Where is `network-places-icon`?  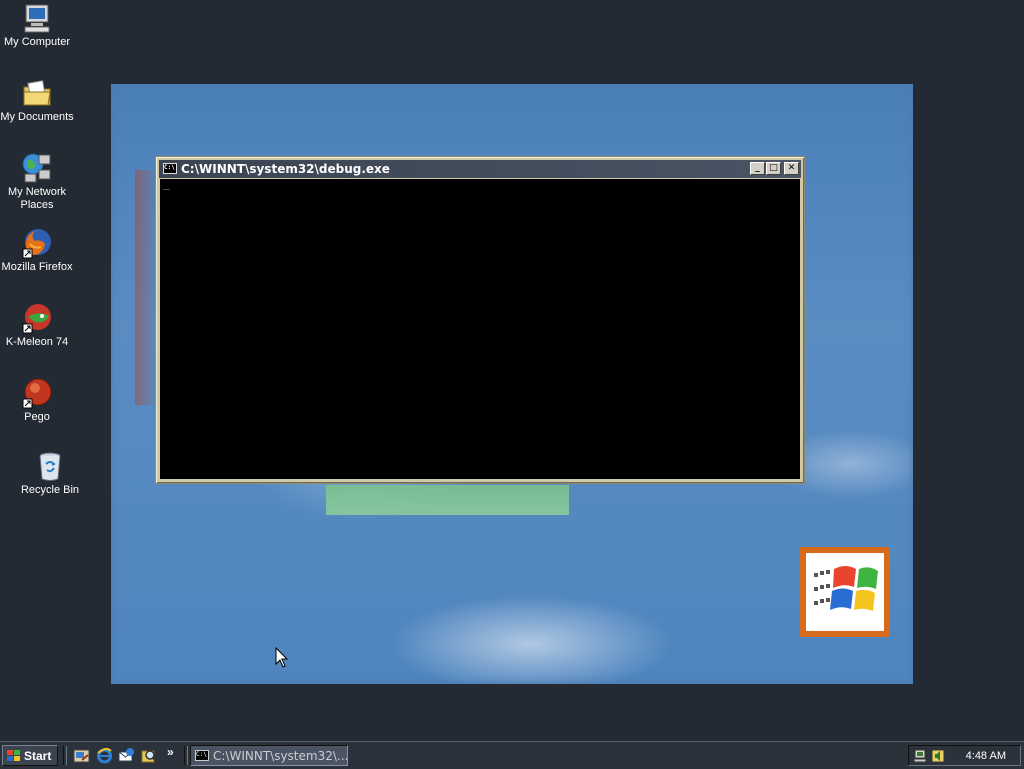 network-places-icon is located at coordinates (36, 168).